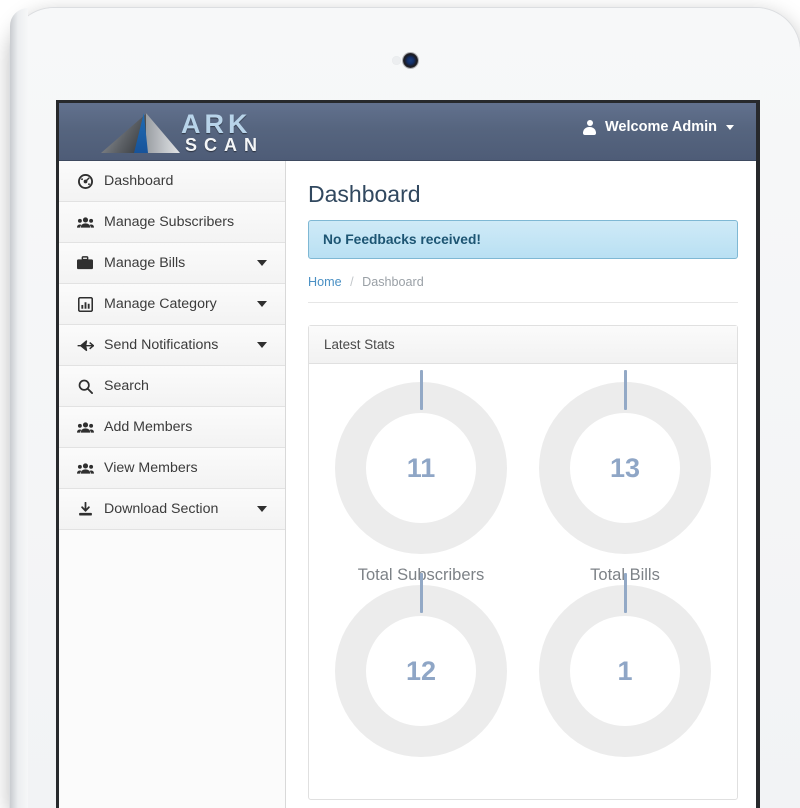  I want to click on donut-hole: 1, so click(625, 671).